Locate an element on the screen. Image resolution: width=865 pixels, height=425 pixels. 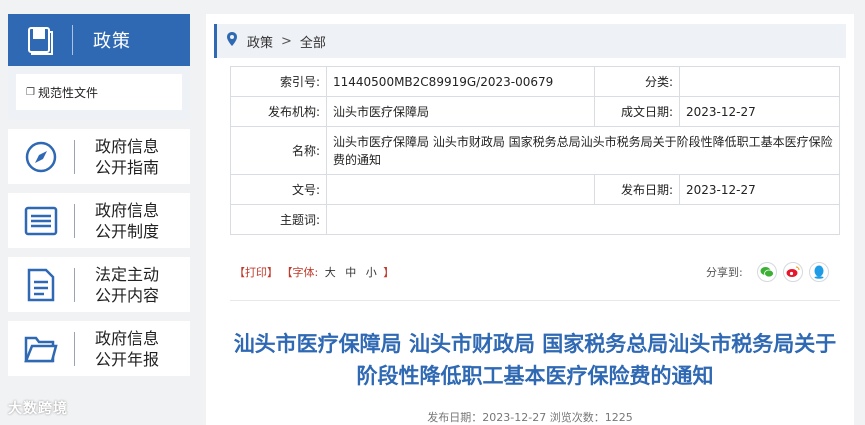
sidebar-item-label: 政府信息 公开年报 is located at coordinates (127, 348).